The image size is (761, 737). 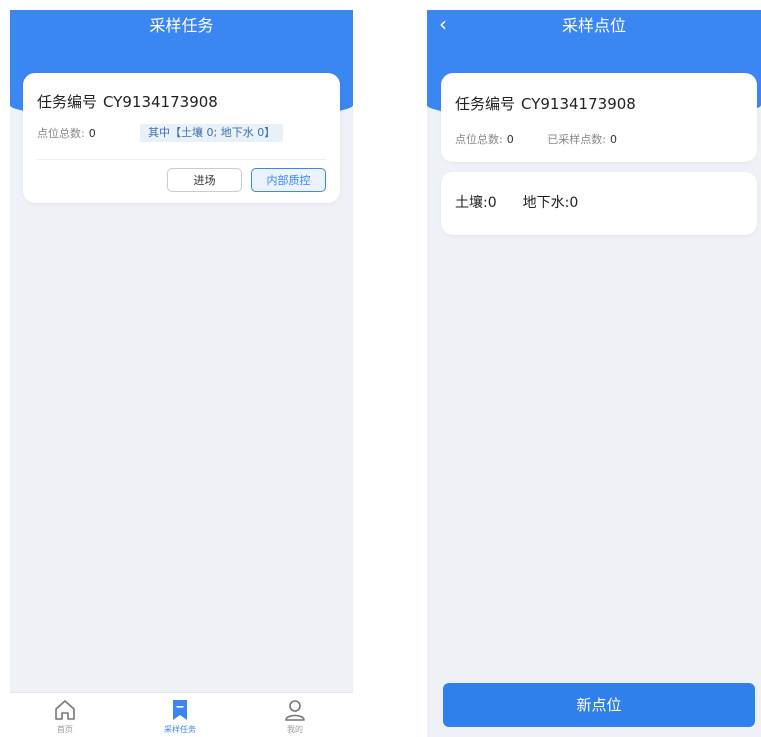 What do you see at coordinates (204, 180) in the screenshot?
I see `enter-site-button: 进场` at bounding box center [204, 180].